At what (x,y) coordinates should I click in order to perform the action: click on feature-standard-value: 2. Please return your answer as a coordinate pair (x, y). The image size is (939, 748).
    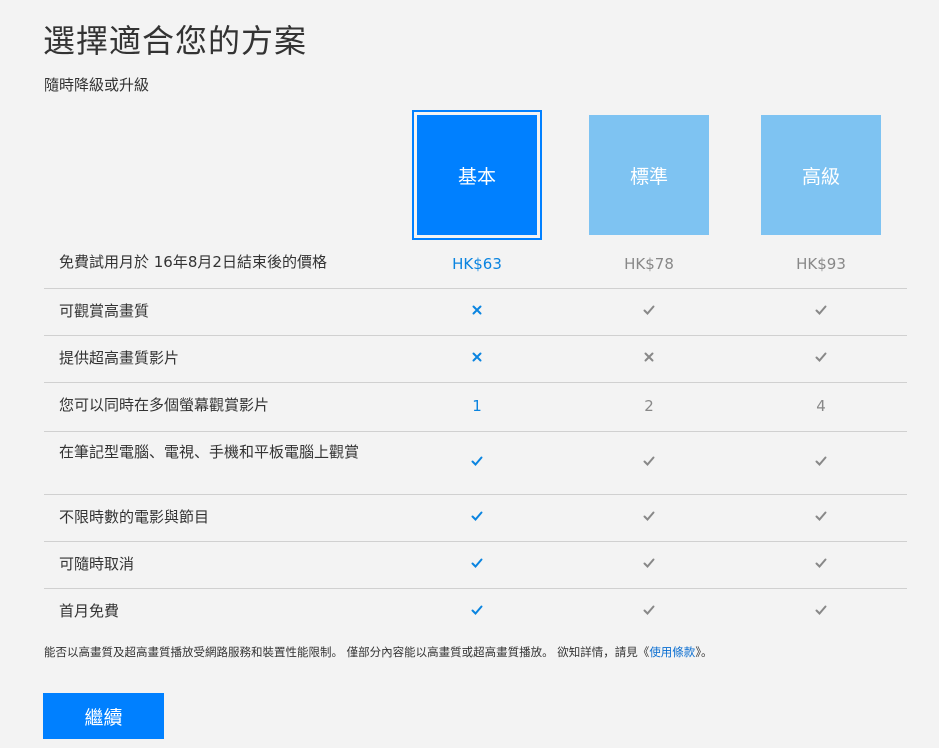
    Looking at the image, I should click on (649, 406).